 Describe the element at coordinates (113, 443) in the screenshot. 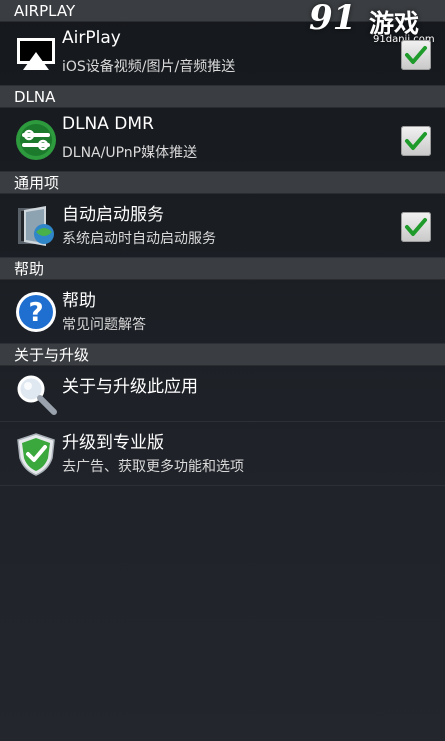

I see `setting-title: 升级到专业版` at that location.